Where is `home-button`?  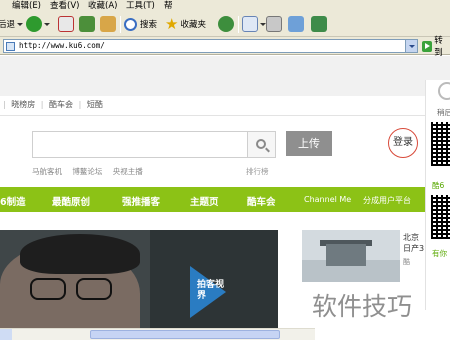
home-button is located at coordinates (108, 24).